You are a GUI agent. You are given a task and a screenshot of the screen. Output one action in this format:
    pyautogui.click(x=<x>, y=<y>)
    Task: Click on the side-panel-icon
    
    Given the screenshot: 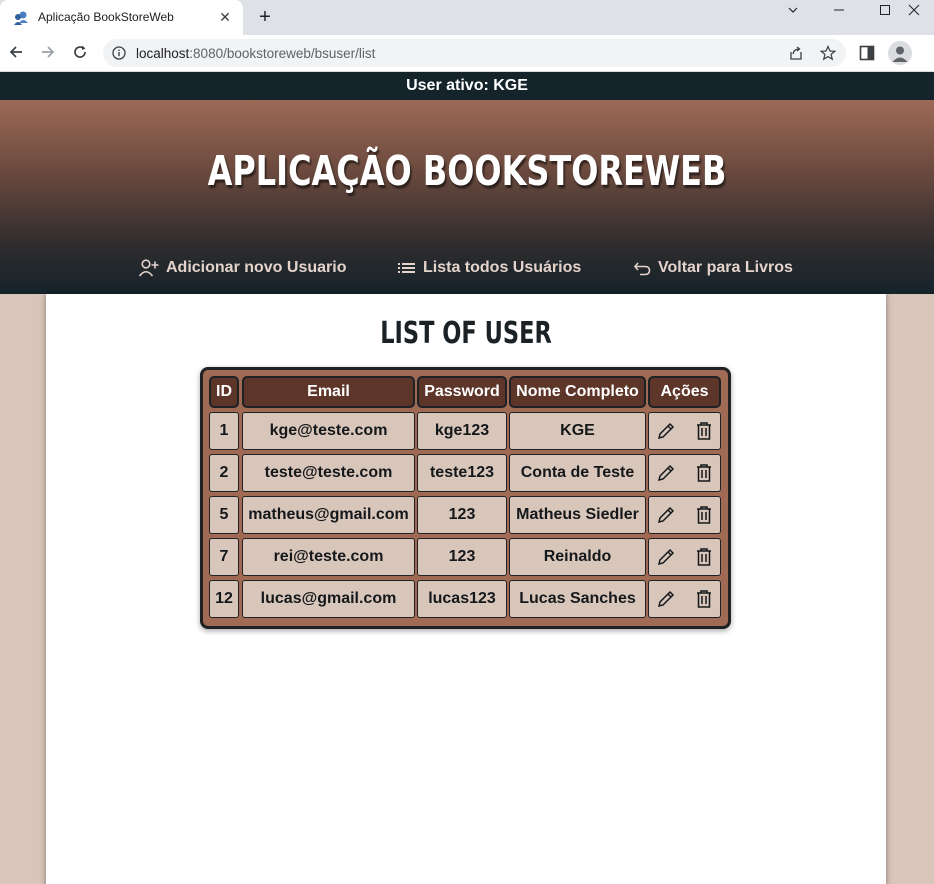 What is the action you would take?
    pyautogui.click(x=867, y=53)
    